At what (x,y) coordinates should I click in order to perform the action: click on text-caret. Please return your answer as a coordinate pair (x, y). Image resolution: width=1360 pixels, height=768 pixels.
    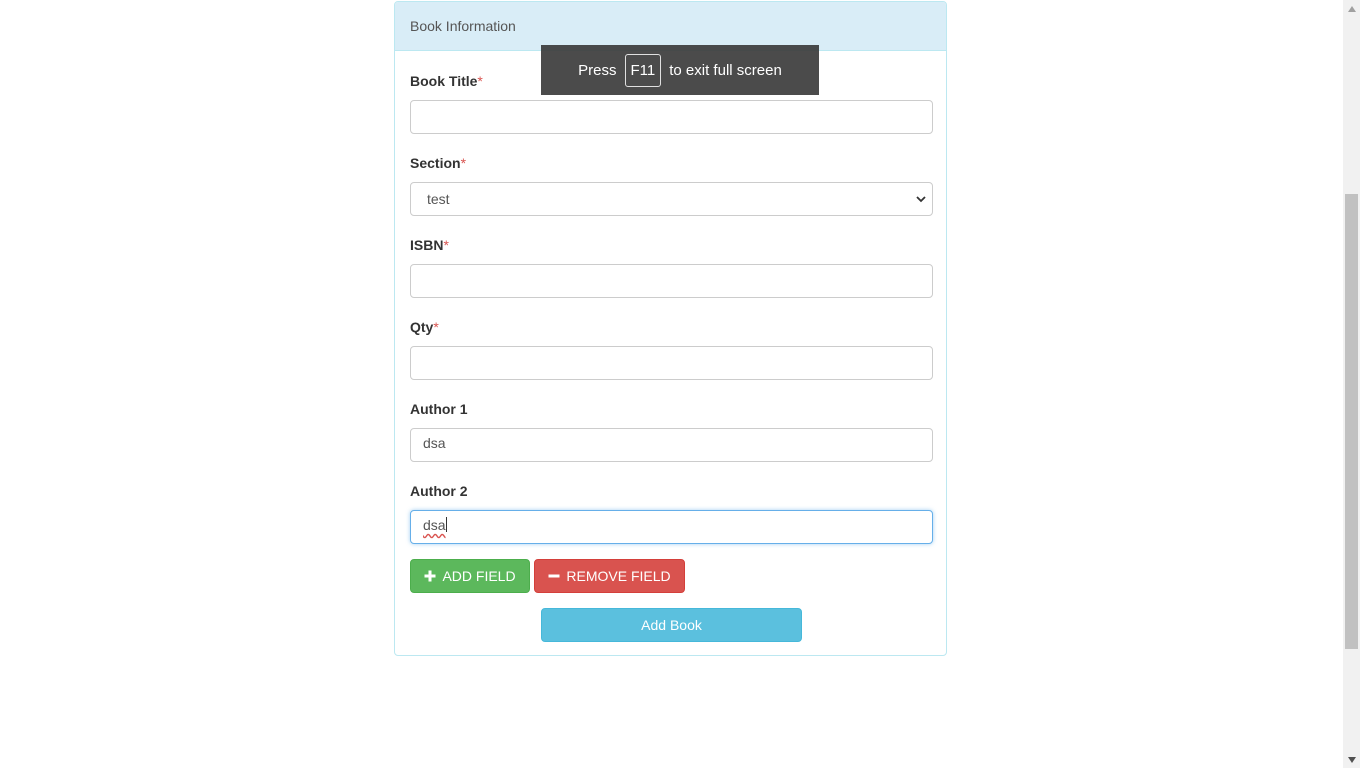
    Looking at the image, I should click on (446, 524).